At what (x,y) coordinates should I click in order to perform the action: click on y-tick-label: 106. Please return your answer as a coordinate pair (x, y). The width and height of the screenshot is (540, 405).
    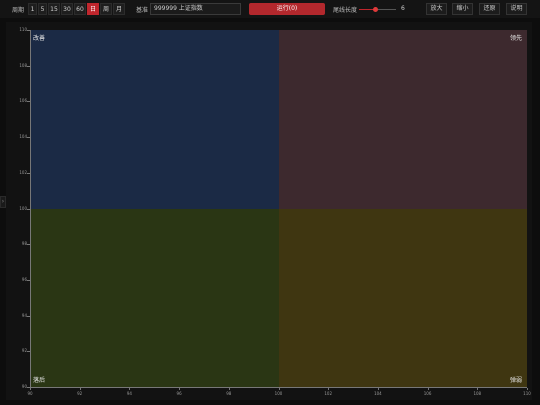
    Looking at the image, I should click on (23, 101).